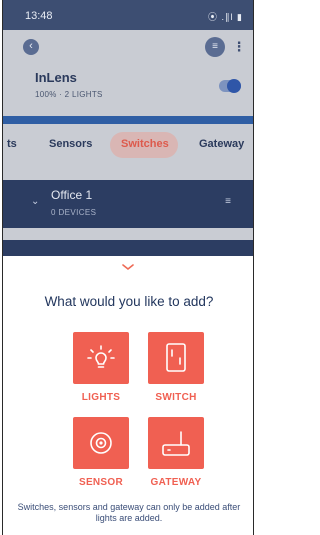 The height and width of the screenshot is (535, 320). I want to click on status-time: 13:48, so click(39, 16).